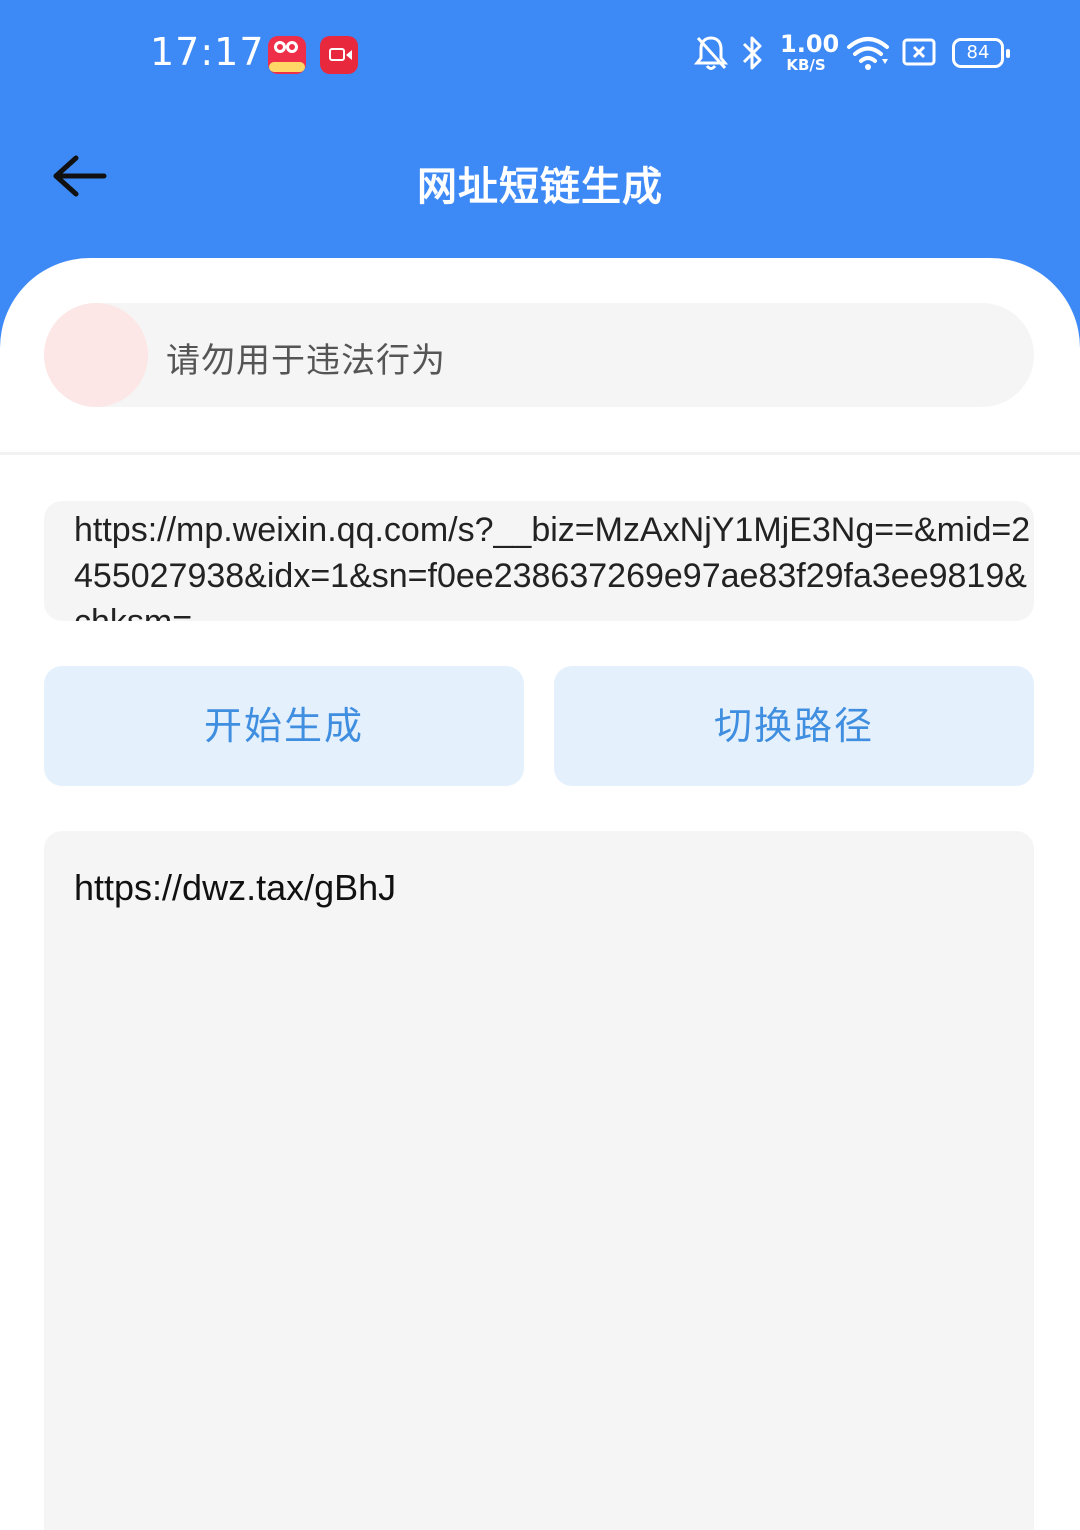  Describe the element at coordinates (235, 887) in the screenshot. I see `result-url: https://dwz.tax/gBhJ` at that location.